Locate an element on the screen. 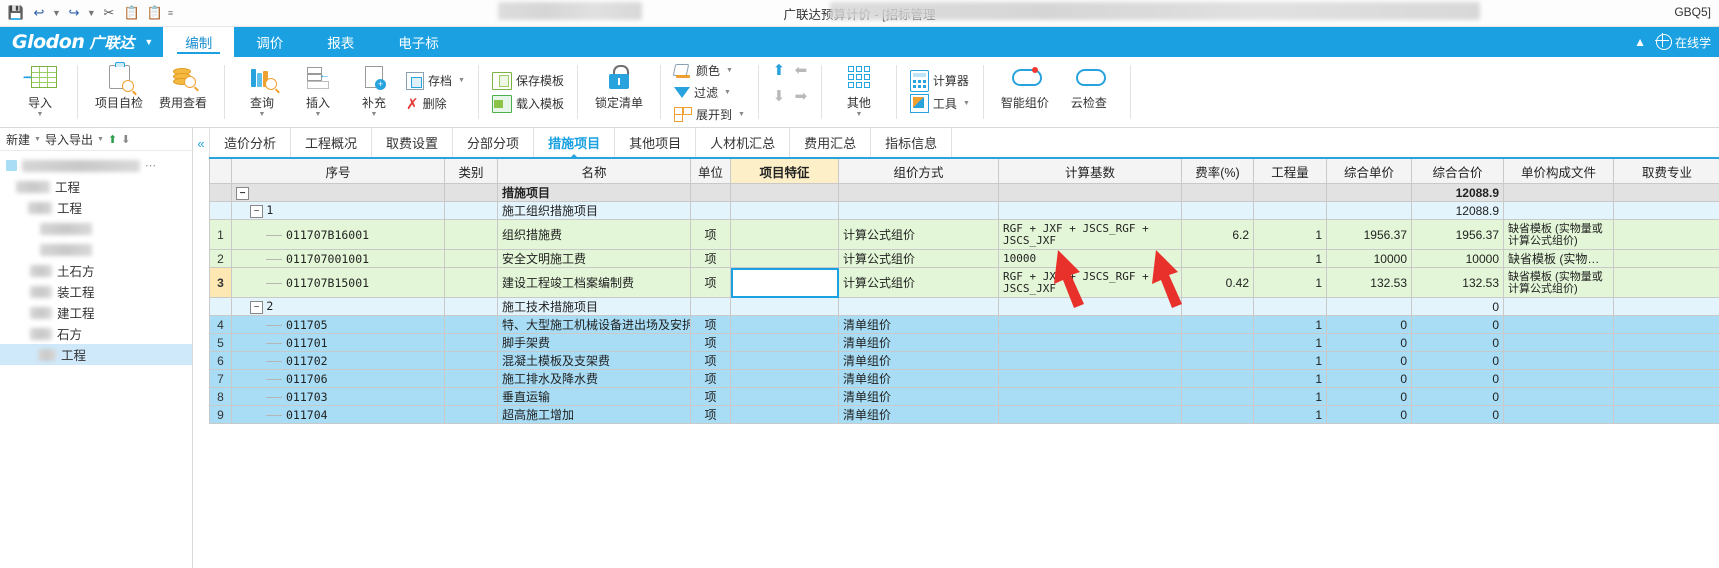  insert-button: ← 插入 ▼ is located at coordinates (318, 92).